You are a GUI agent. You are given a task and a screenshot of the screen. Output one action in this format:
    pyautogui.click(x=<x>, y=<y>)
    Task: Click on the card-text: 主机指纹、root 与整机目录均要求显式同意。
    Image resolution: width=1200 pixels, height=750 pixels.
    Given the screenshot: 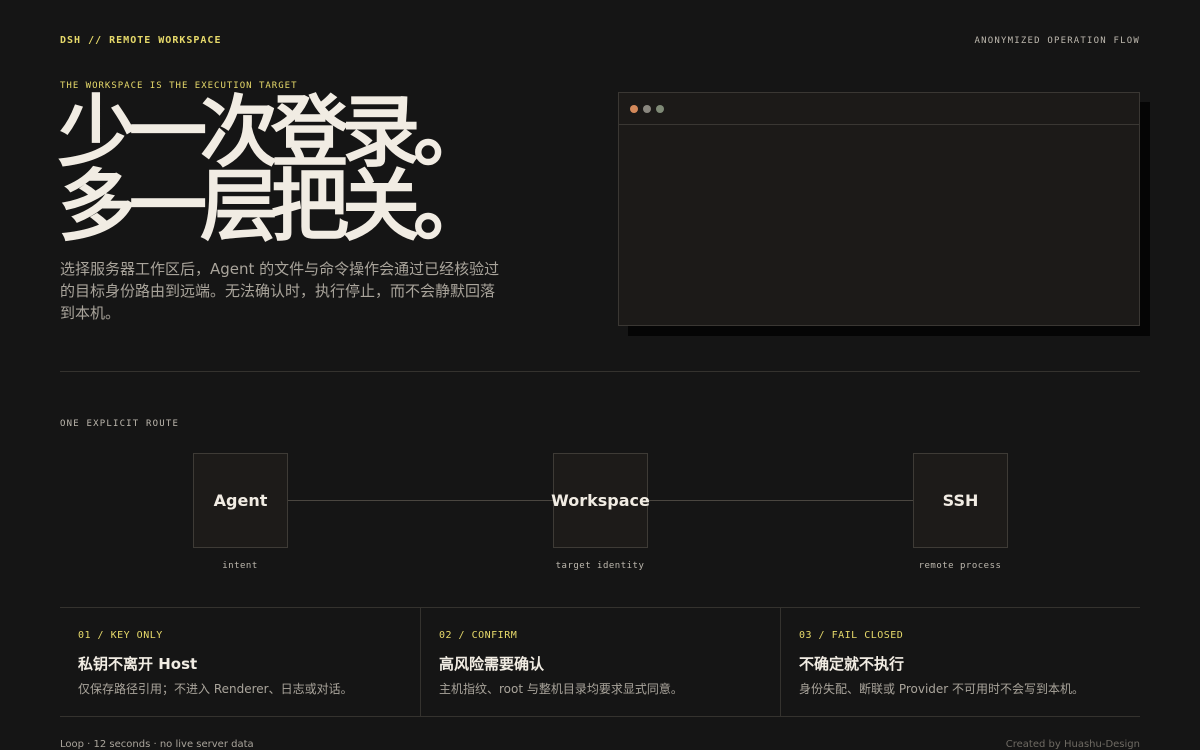 What is the action you would take?
    pyautogui.click(x=561, y=689)
    